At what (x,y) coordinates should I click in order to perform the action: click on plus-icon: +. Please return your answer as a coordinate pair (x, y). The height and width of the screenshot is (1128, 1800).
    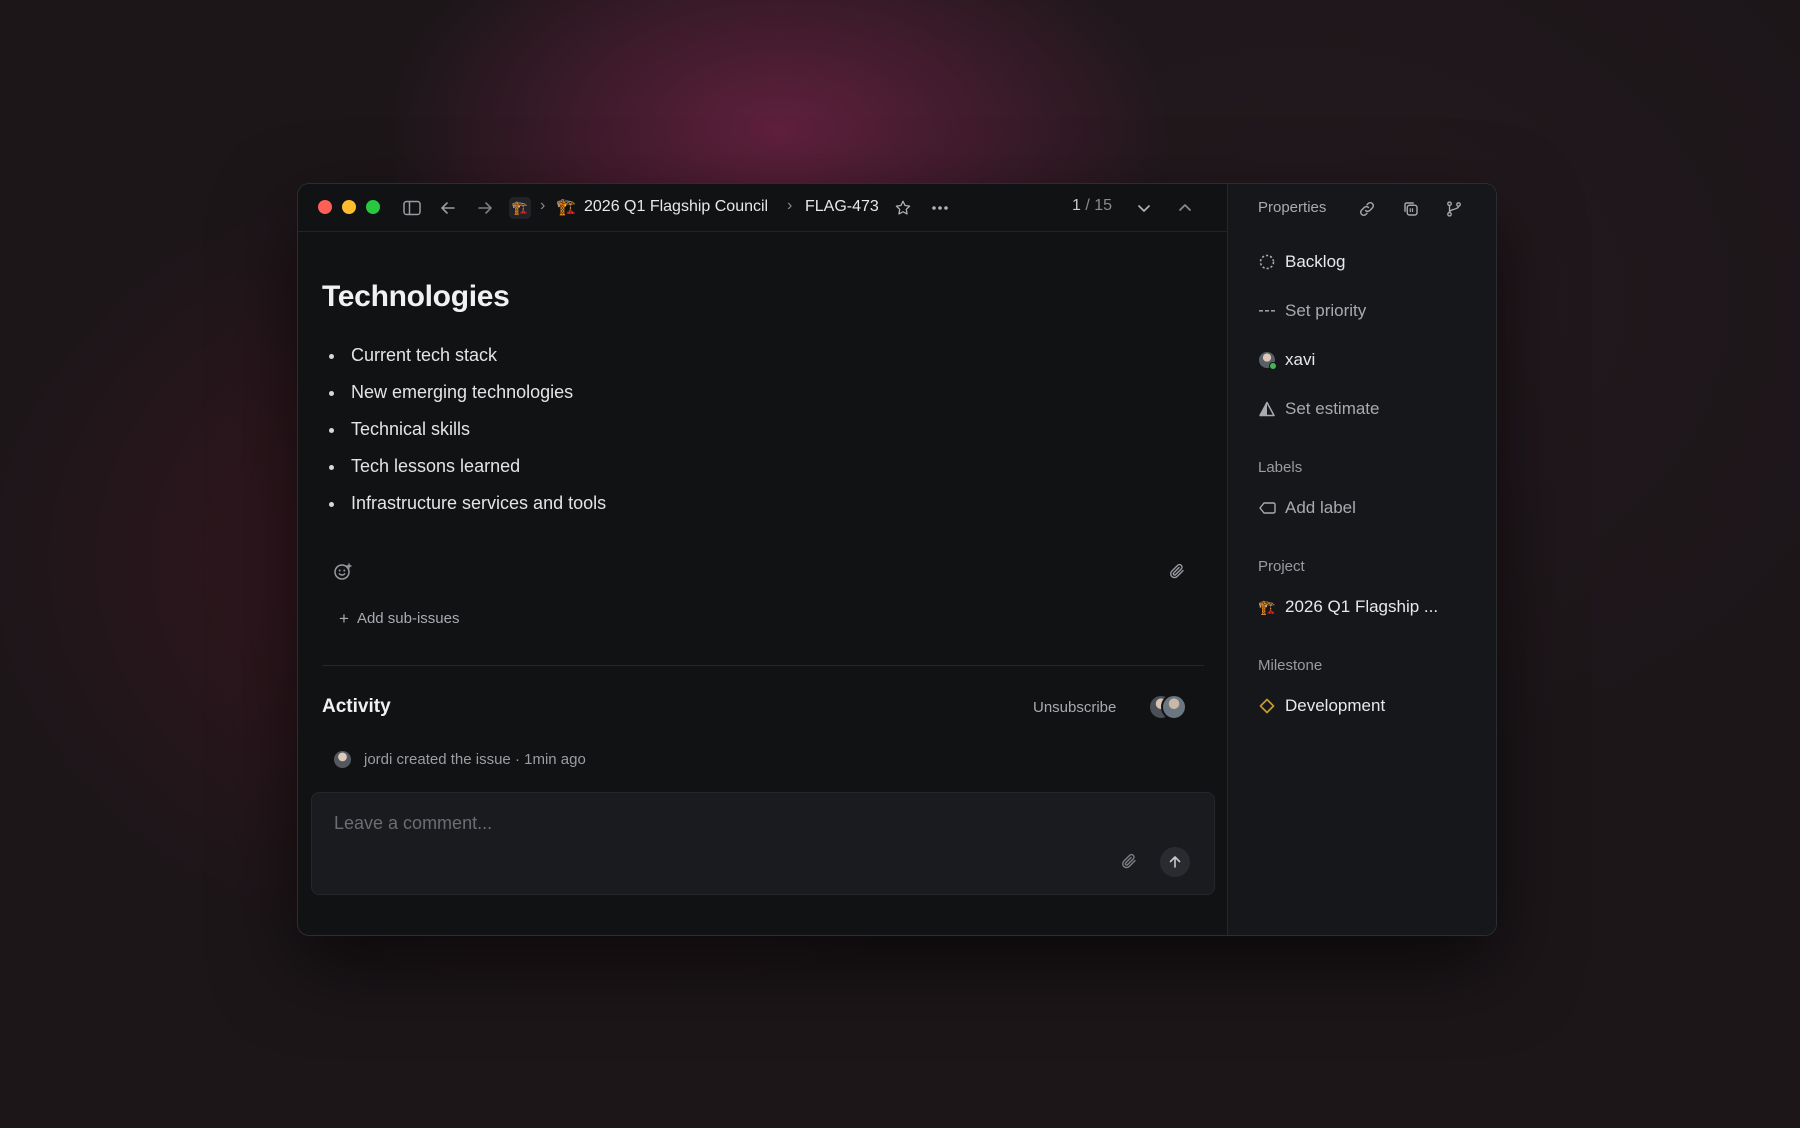
    Looking at the image, I should click on (344, 618).